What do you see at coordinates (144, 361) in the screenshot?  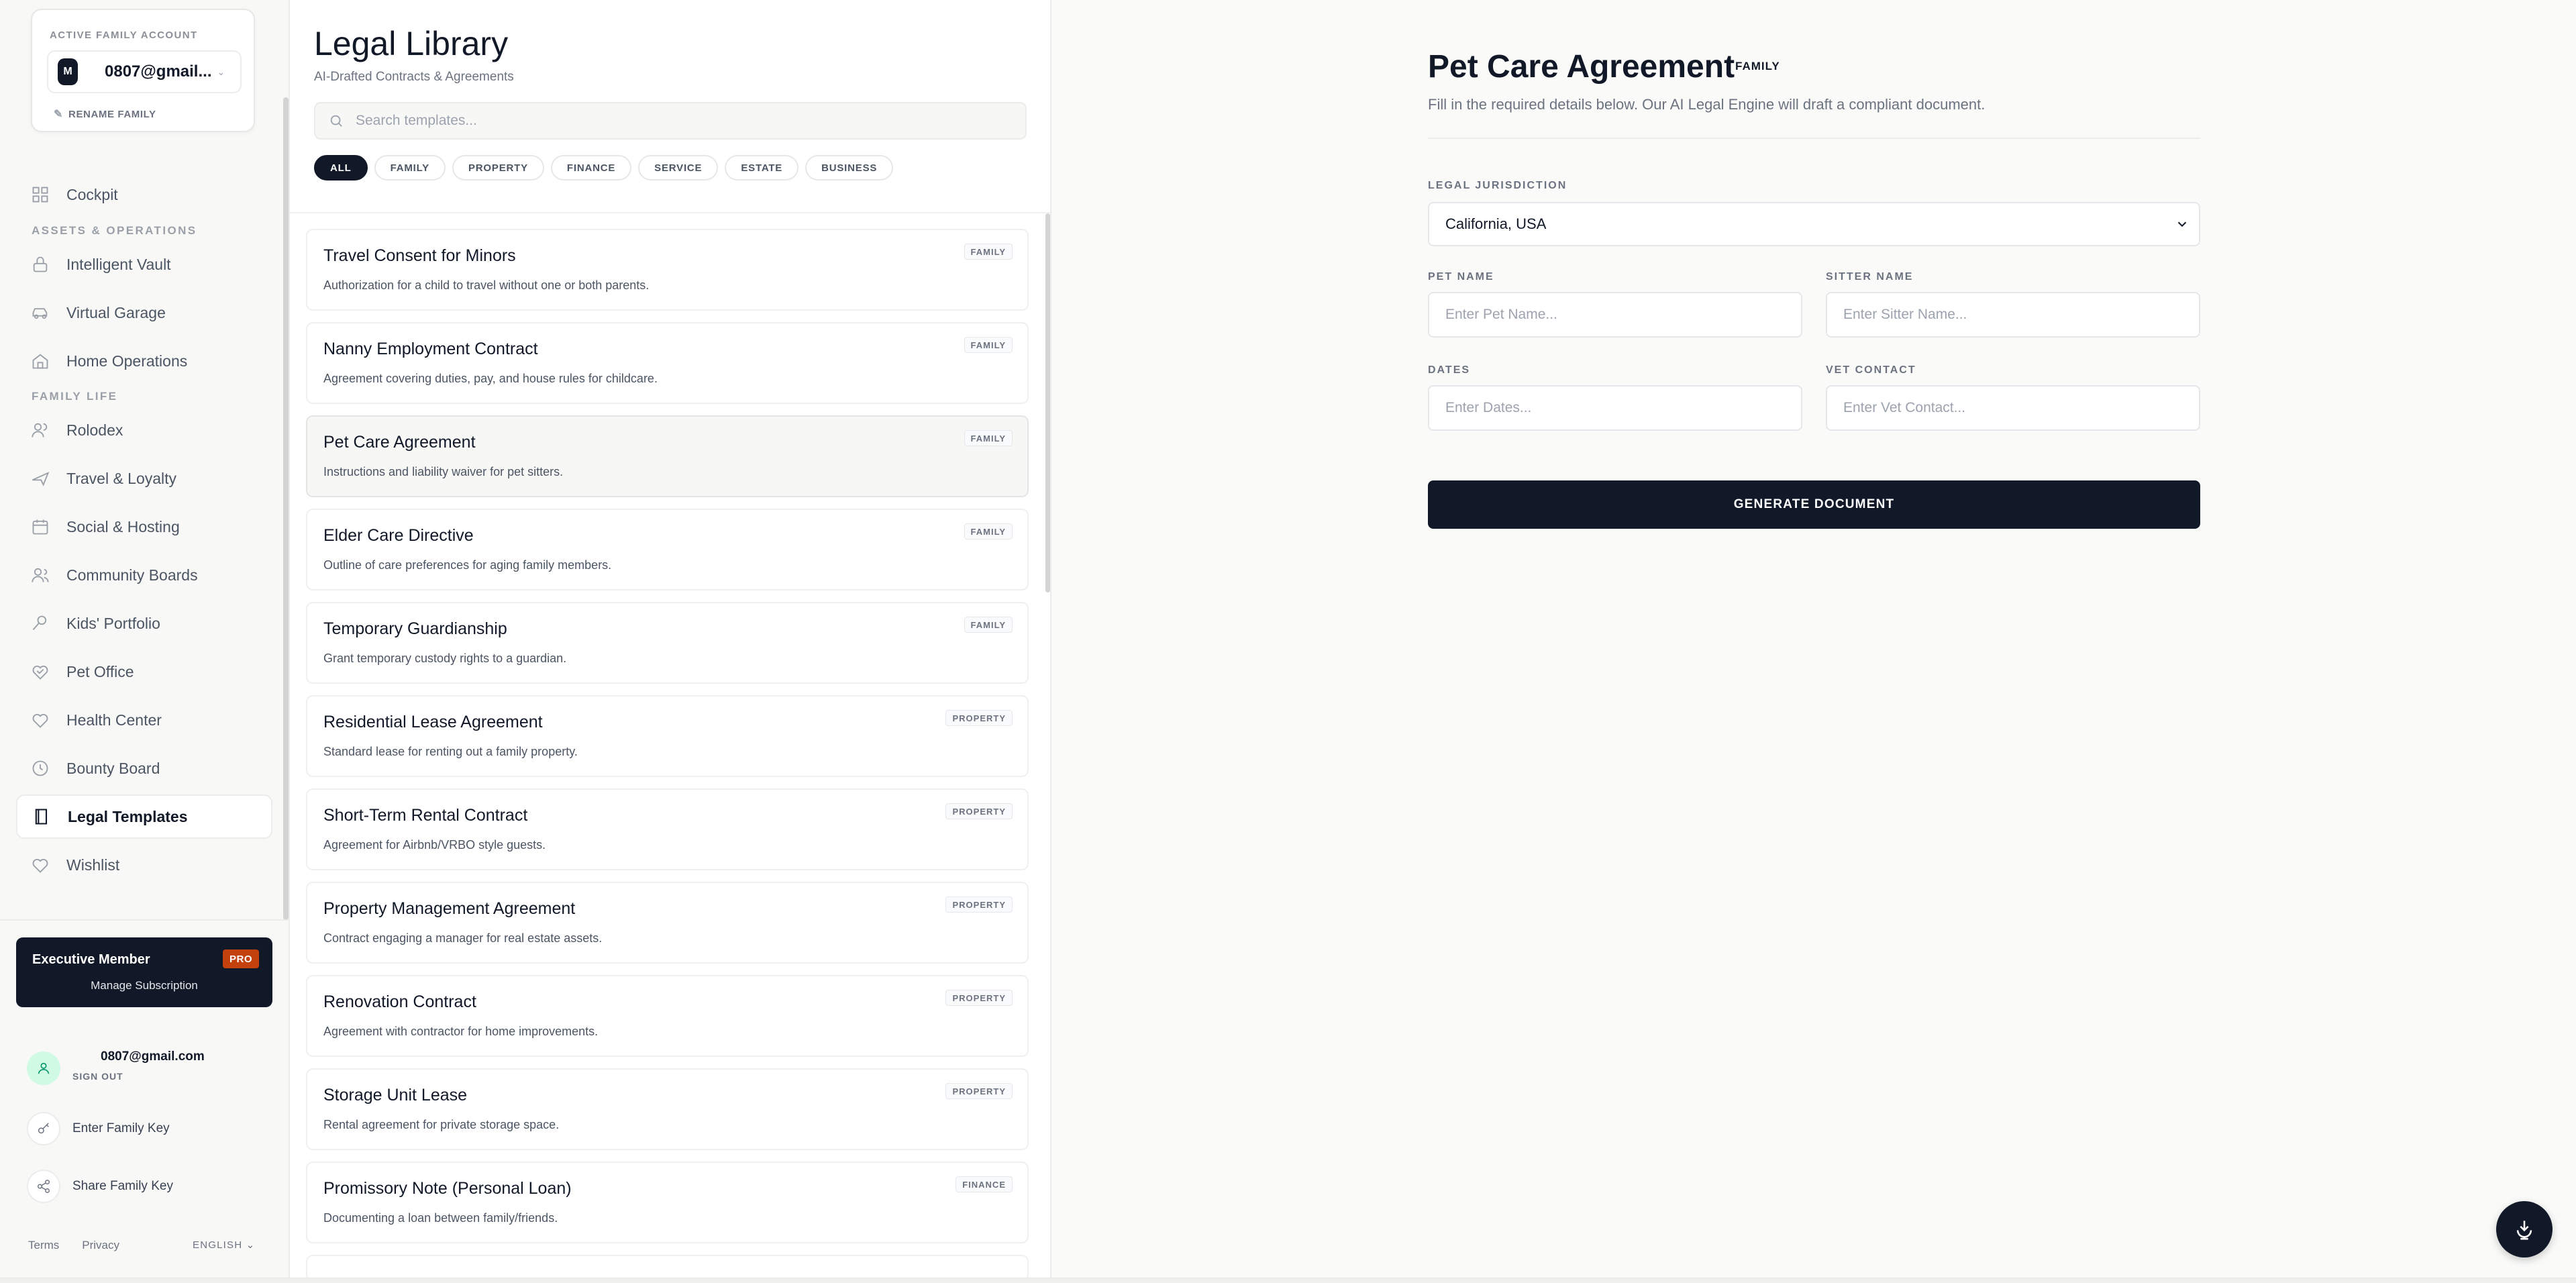 I see `sidebar-item-home: Home Operations` at bounding box center [144, 361].